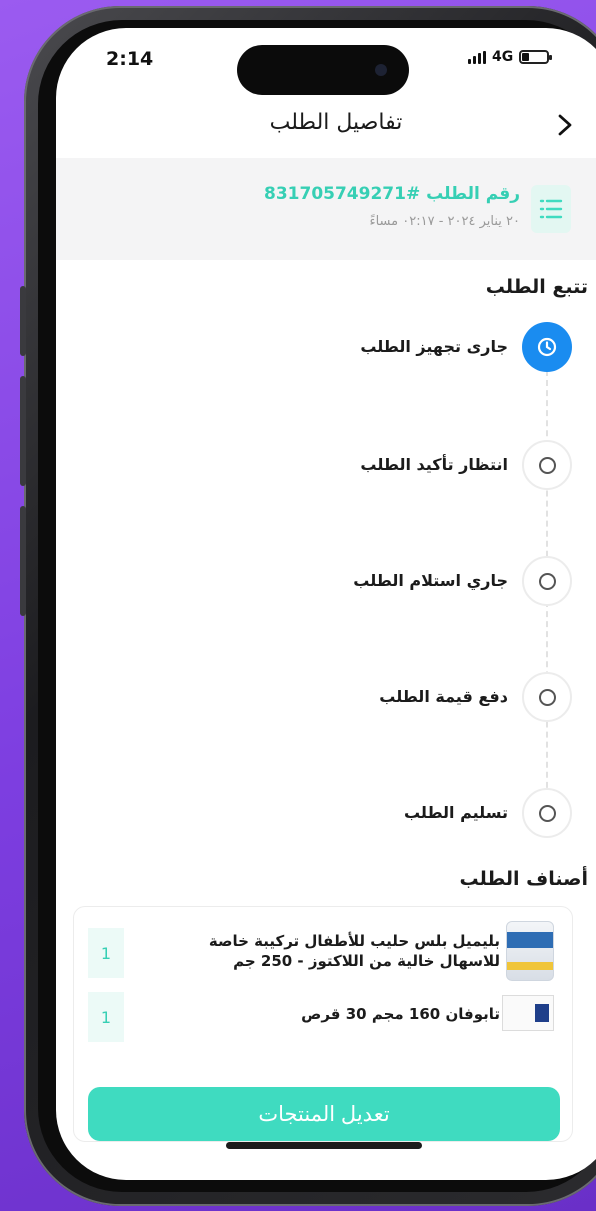  I want to click on camera-icon, so click(381, 70).